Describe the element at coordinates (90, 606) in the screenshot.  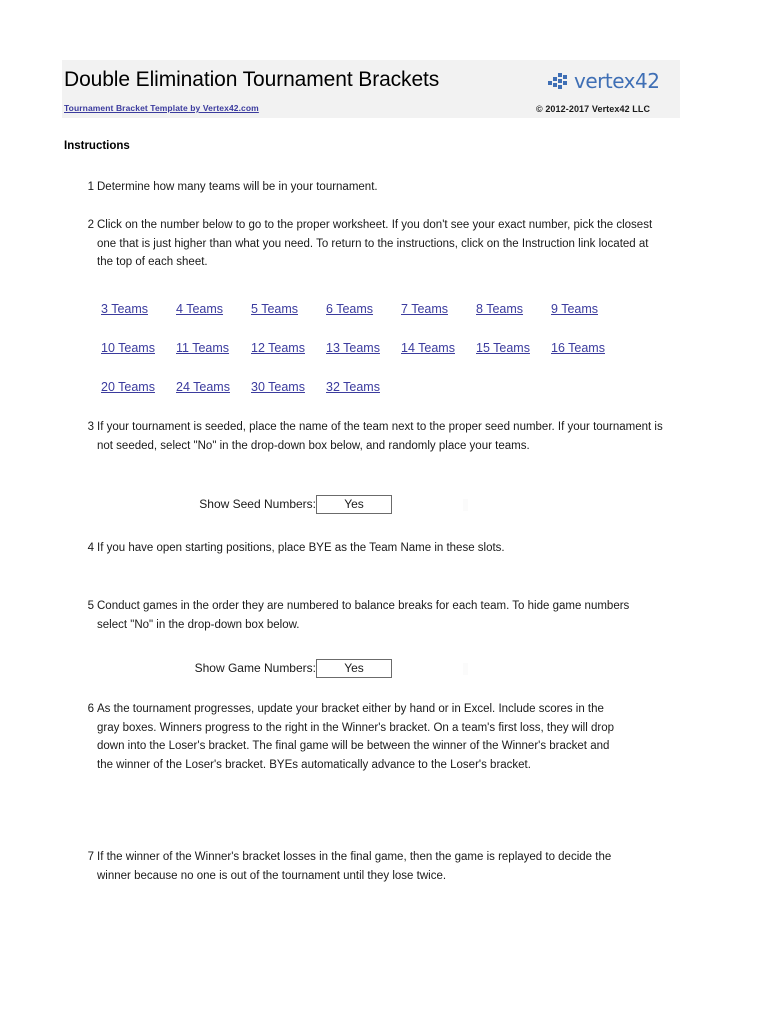
I see `step-number: 5` at that location.